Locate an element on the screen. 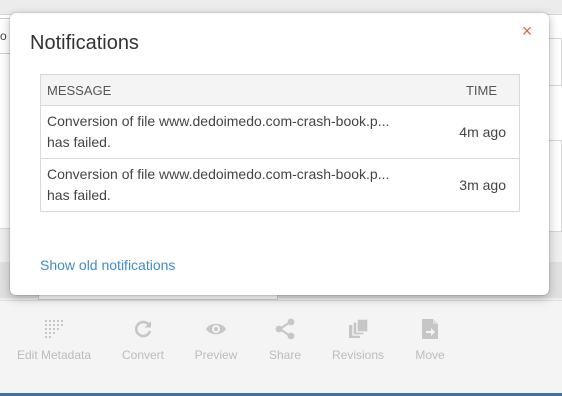 Image resolution: width=562 pixels, height=396 pixels. show-old-notifications-link: Show old notifications is located at coordinates (107, 265).